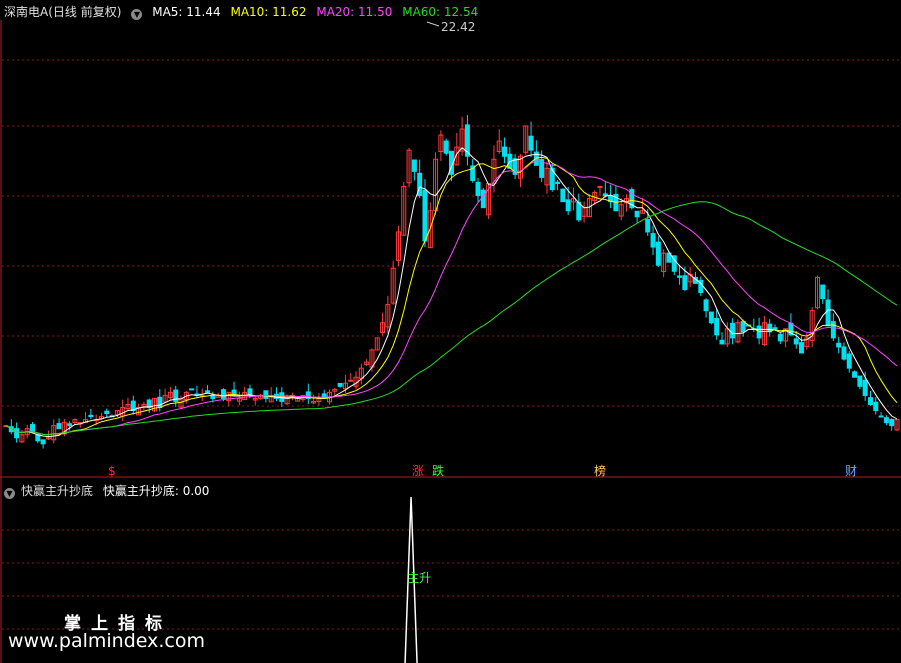  Describe the element at coordinates (107, 641) in the screenshot. I see `watermark-url: www.palmindex.com` at that location.